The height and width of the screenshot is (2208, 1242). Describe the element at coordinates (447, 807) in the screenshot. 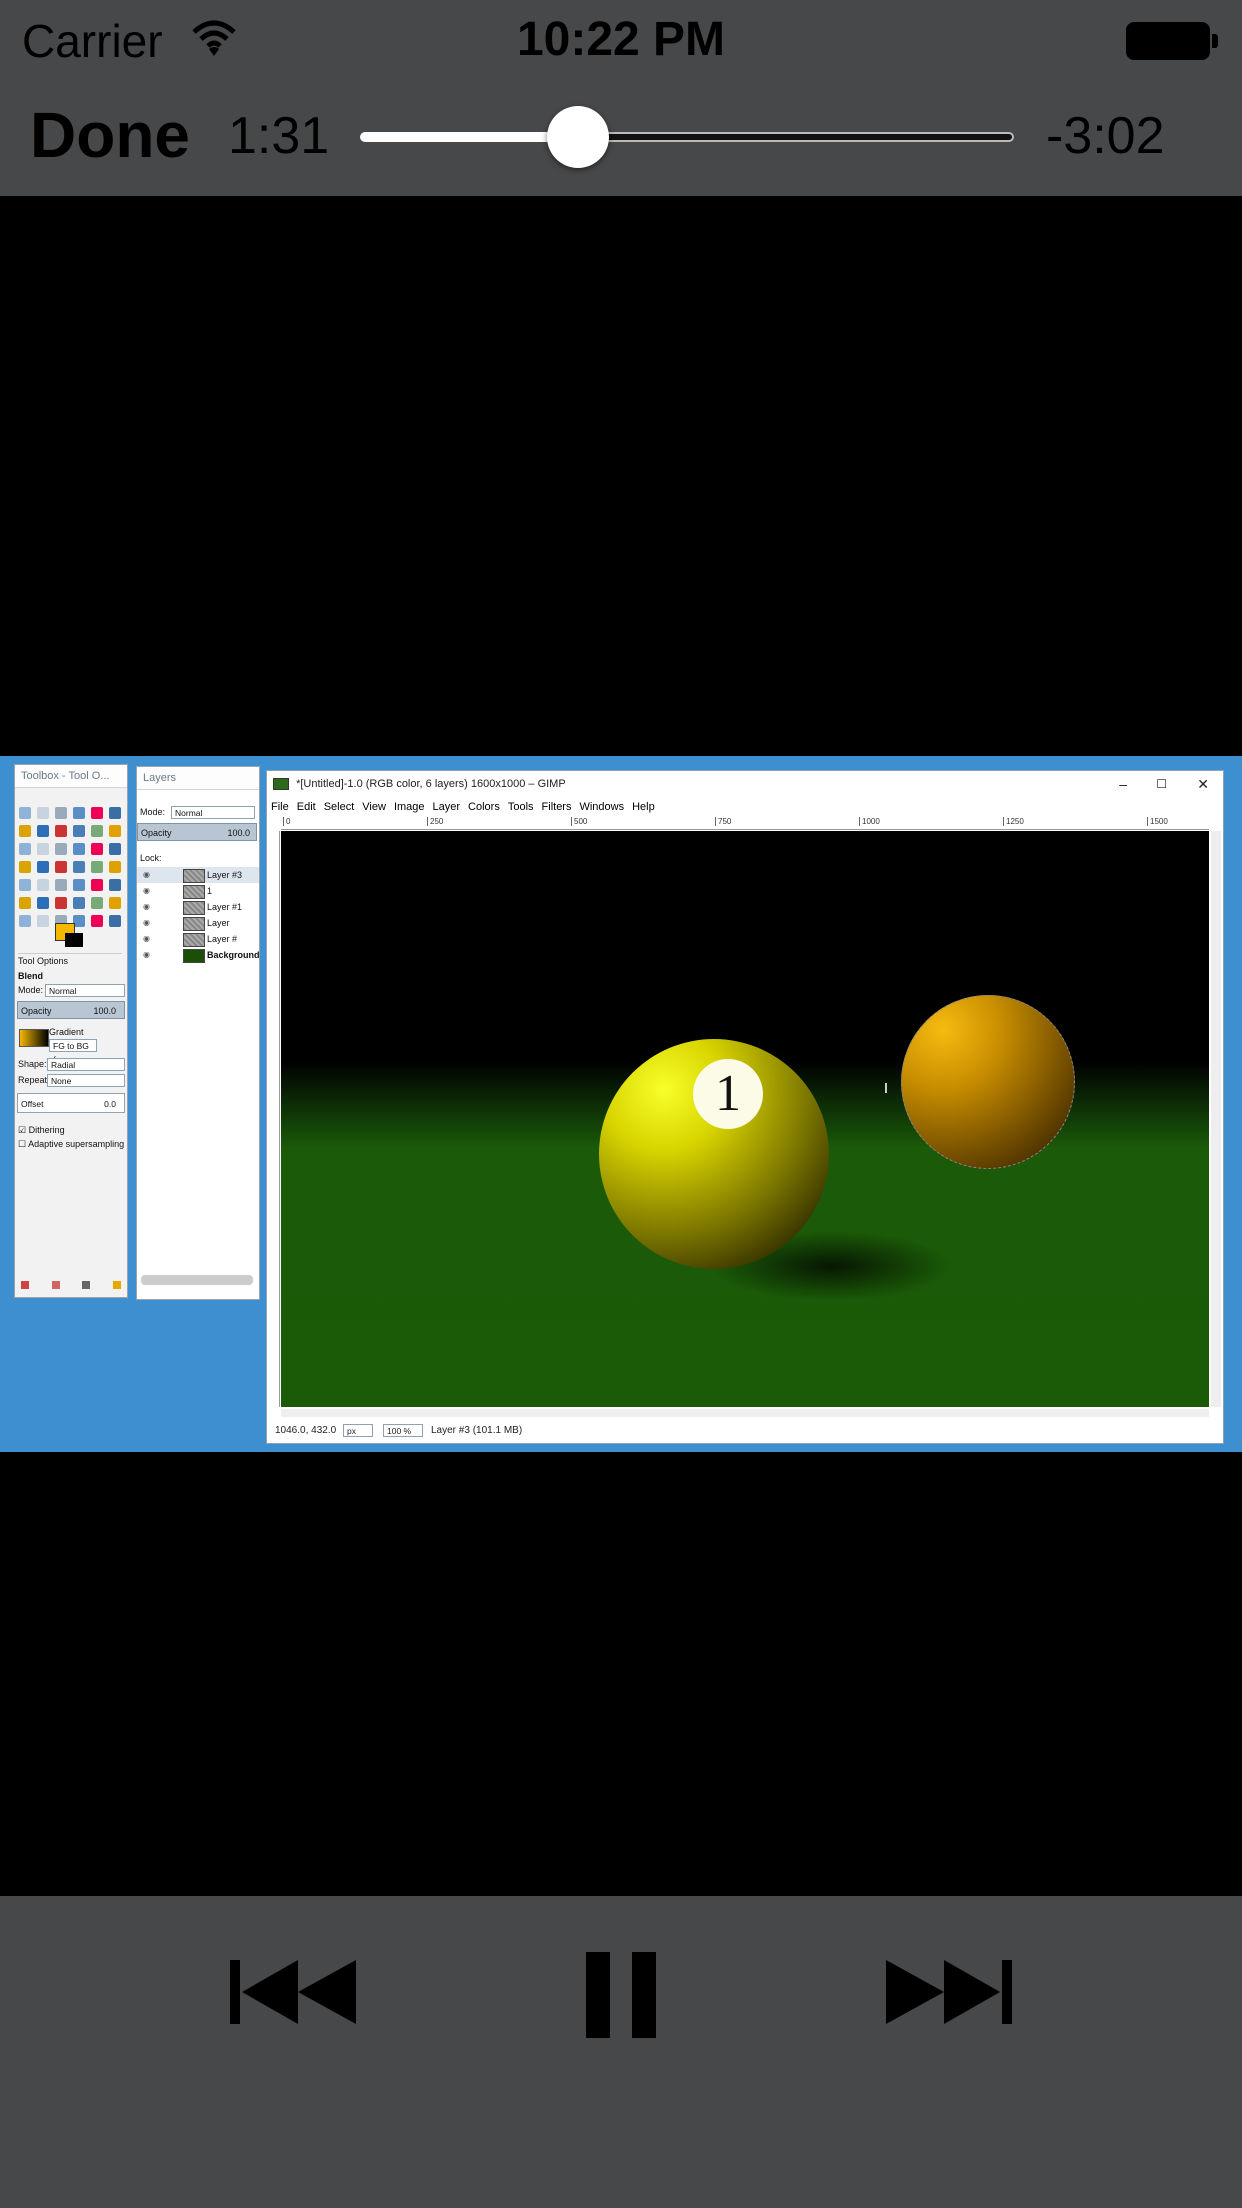

I see `menu-layer: Layer` at that location.